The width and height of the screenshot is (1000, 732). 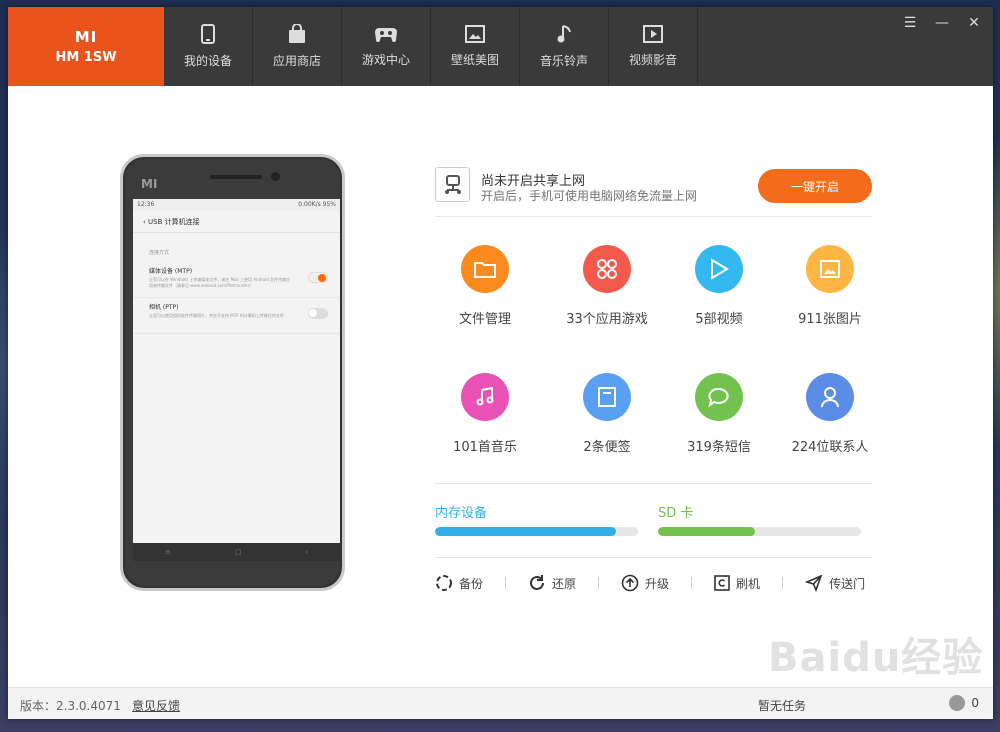 What do you see at coordinates (329, 204) in the screenshot?
I see `battery-level: 95%` at bounding box center [329, 204].